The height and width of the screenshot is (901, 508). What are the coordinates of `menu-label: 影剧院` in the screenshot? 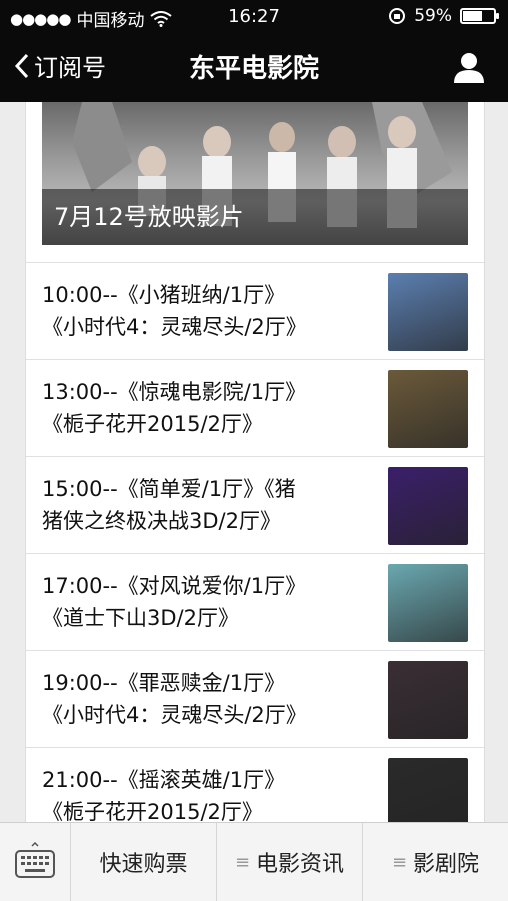 It's located at (446, 864).